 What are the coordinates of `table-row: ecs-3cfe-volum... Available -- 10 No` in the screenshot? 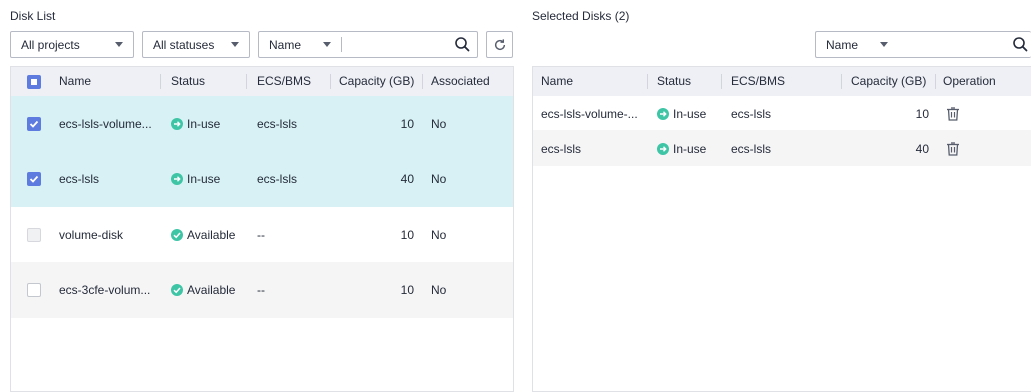 It's located at (262, 290).